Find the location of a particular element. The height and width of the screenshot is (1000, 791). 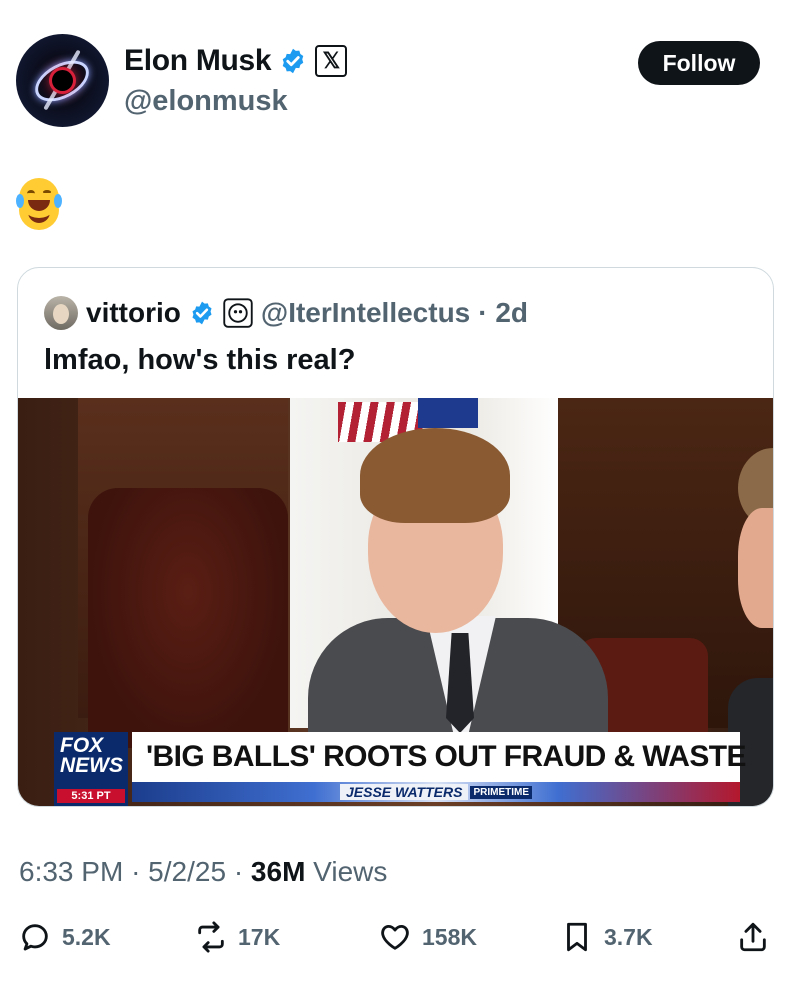

quoted-header: vittorio @IterIntellectus · 2d is located at coordinates (286, 313).